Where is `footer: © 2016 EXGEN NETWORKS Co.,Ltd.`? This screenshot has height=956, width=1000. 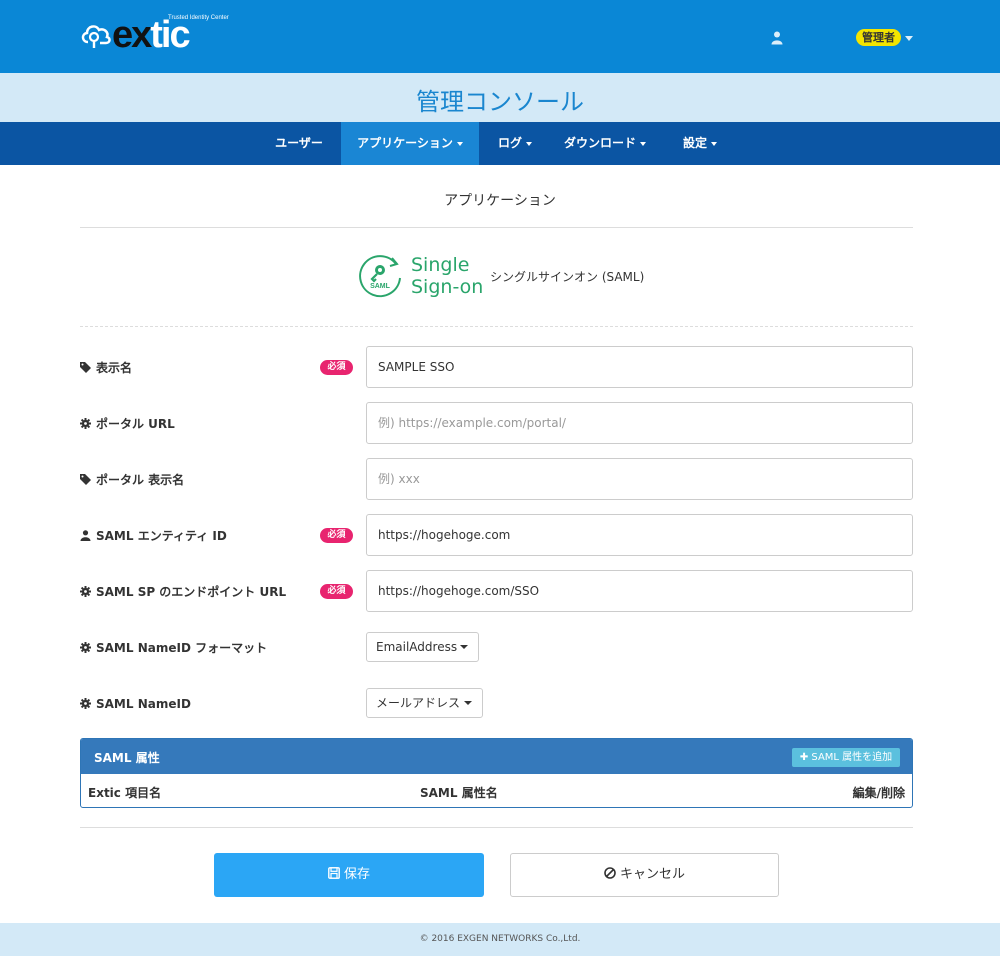 footer: © 2016 EXGEN NETWORKS Co.,Ltd. is located at coordinates (500, 939).